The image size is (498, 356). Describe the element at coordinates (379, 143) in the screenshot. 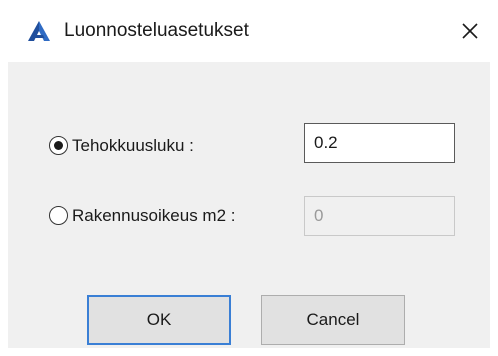

I see `tehokkuusluku-input: 0.2` at that location.